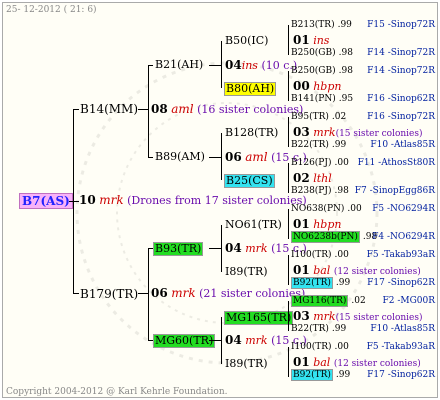 The image size is (440, 400). I want to click on gen4-row: B95(TR) .02 F16 -Sinop72R, so click(363, 117).